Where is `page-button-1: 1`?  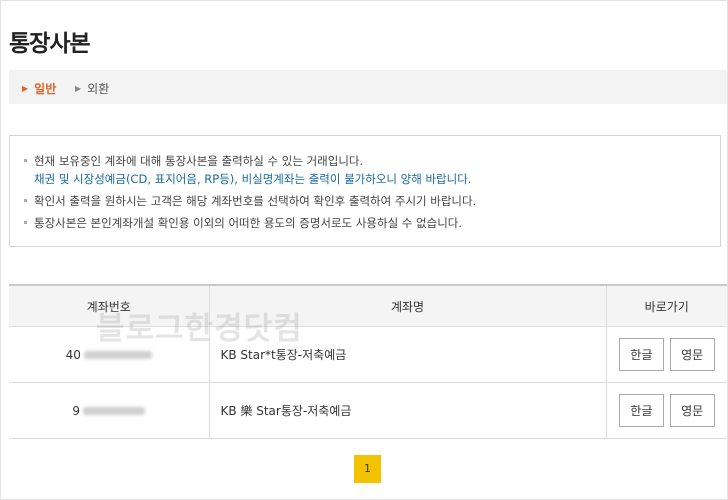
page-button-1: 1 is located at coordinates (367, 469).